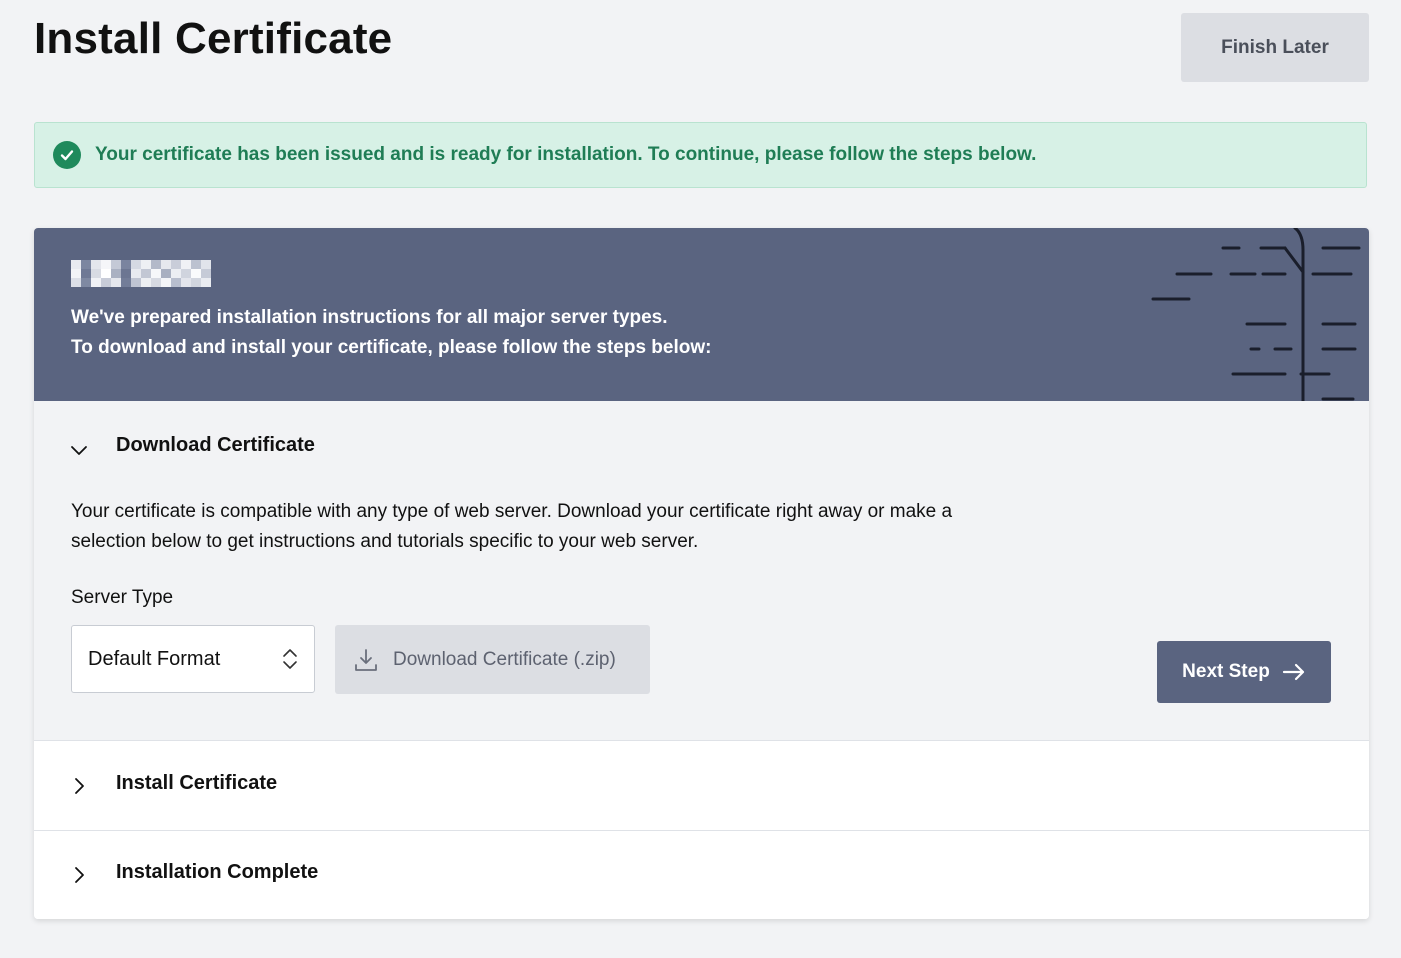 The image size is (1401, 958). What do you see at coordinates (1293, 672) in the screenshot?
I see `arrow-right-icon` at bounding box center [1293, 672].